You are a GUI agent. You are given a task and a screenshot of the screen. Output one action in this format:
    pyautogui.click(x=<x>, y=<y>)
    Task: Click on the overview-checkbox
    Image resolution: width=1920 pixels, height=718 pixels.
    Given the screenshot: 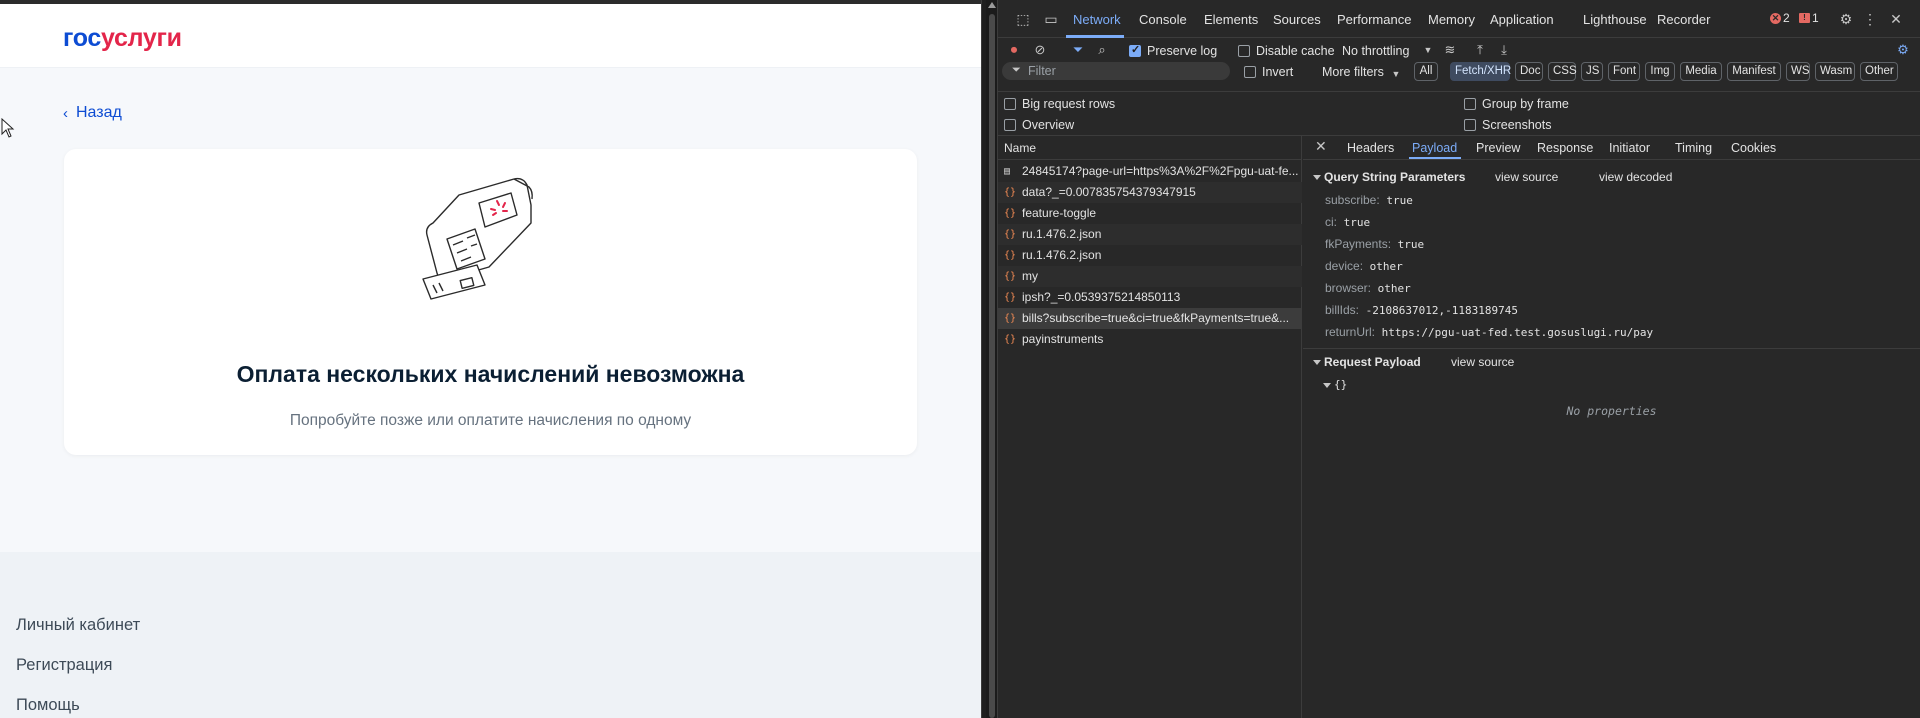 What is the action you would take?
    pyautogui.click(x=1010, y=125)
    